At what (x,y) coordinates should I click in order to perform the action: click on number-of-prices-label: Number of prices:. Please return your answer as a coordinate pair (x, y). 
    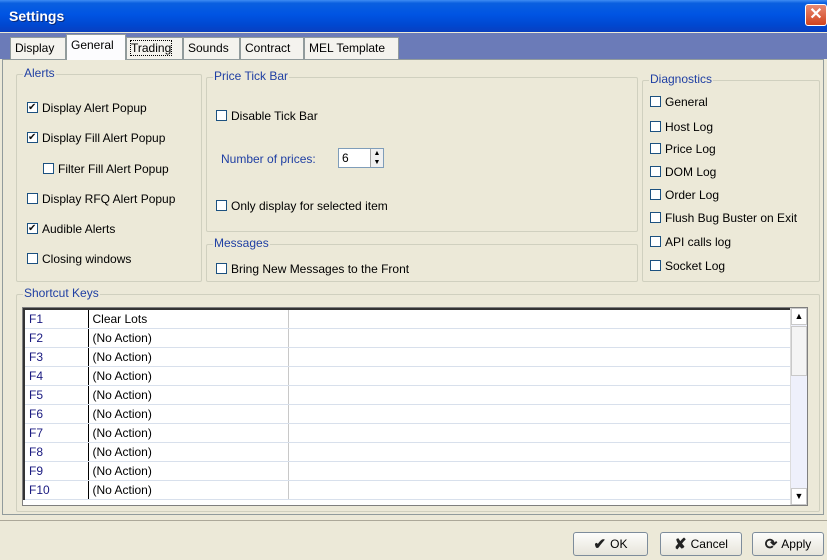
    Looking at the image, I should click on (268, 159).